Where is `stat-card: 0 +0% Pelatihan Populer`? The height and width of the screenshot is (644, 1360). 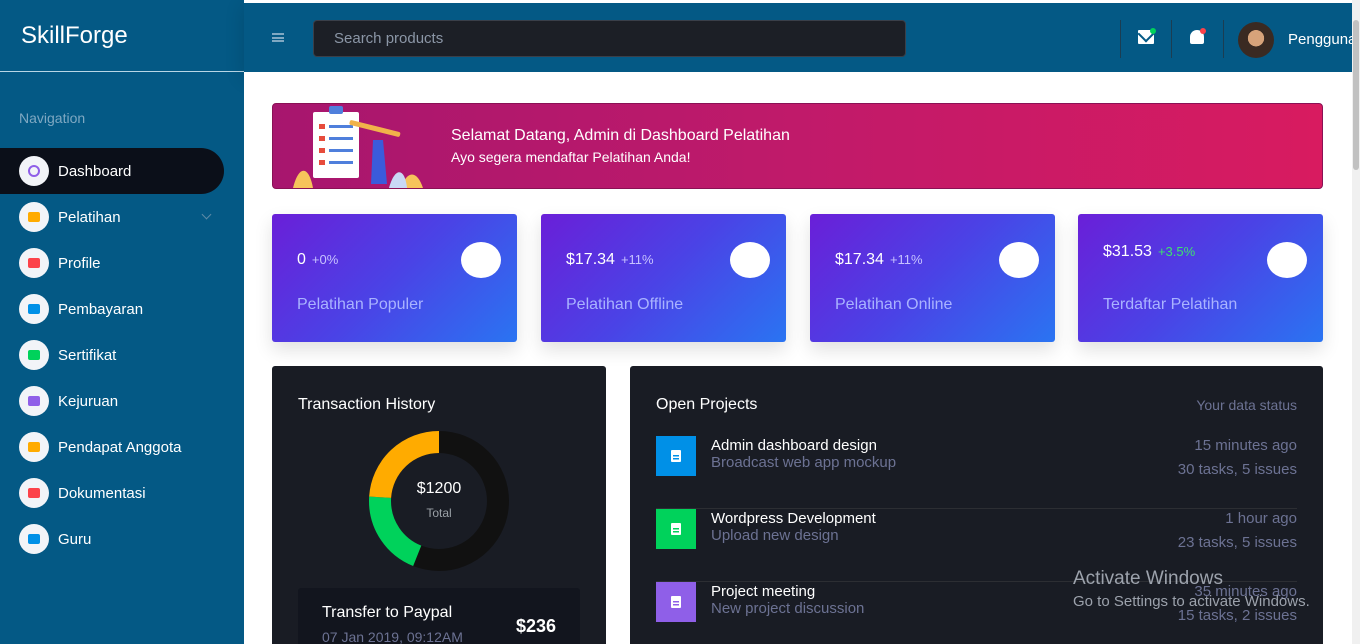
stat-card: 0 +0% Pelatihan Populer is located at coordinates (394, 278).